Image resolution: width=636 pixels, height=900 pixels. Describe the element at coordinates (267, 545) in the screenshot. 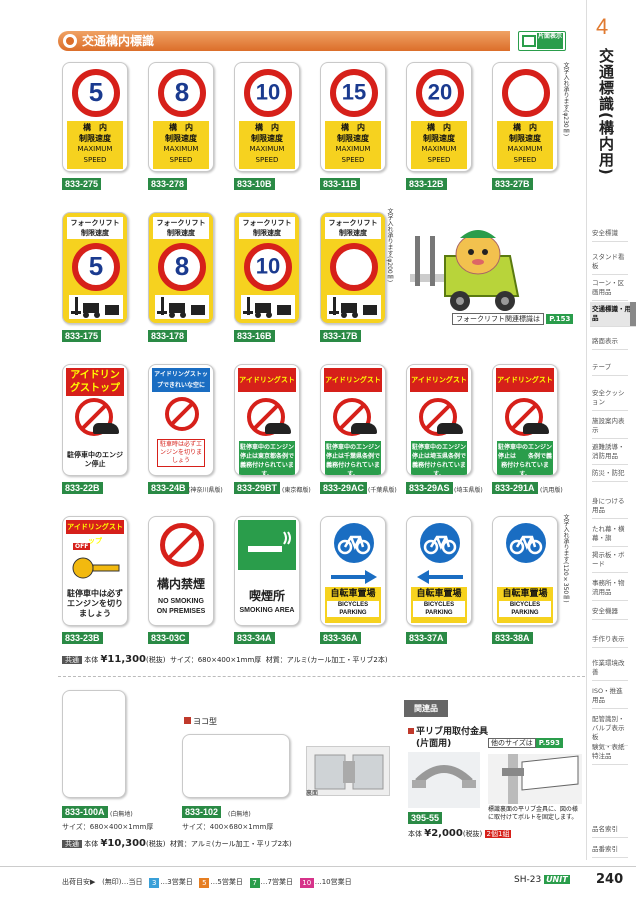

I see `smoking-area-icon` at that location.